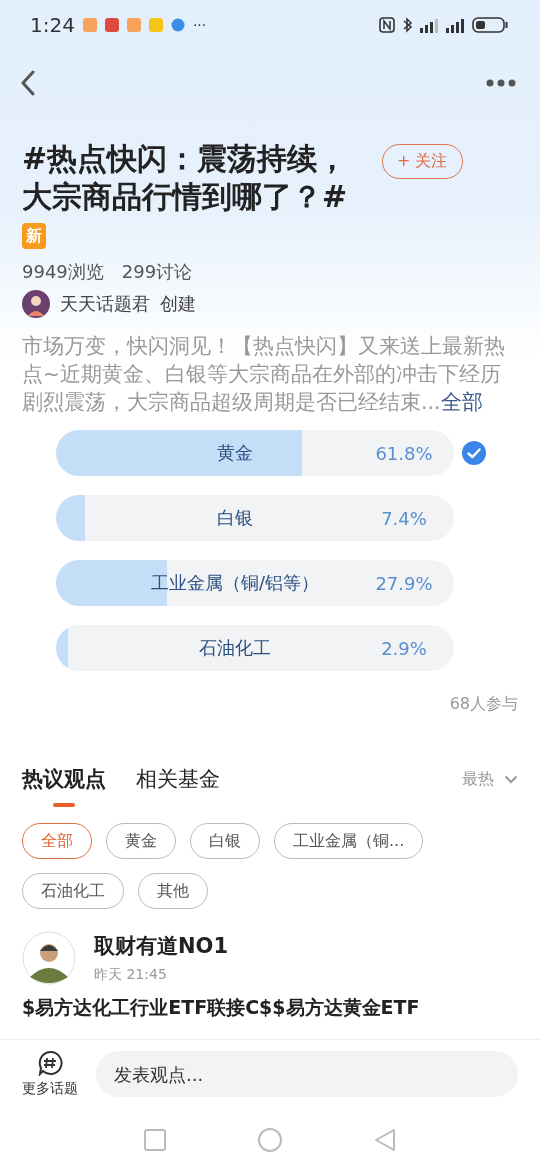  I want to click on filter-chip: 白银, so click(225, 841).